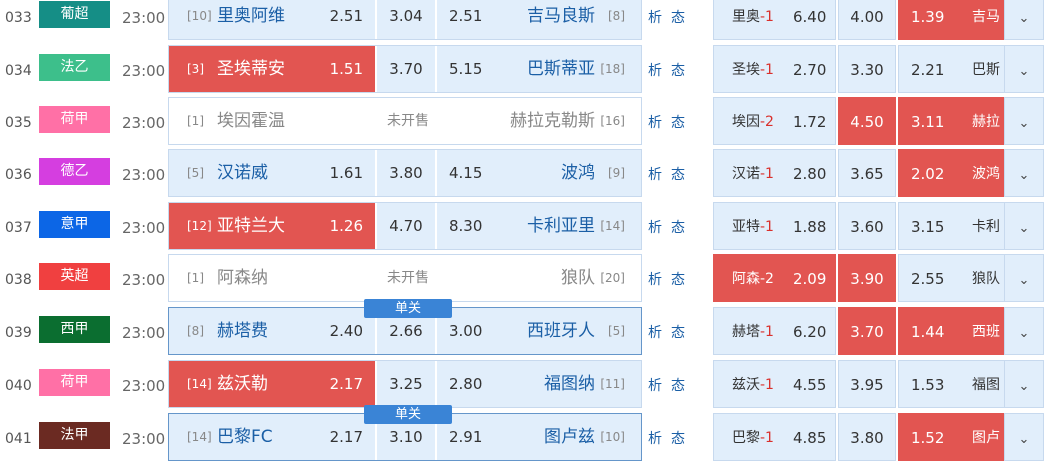  Describe the element at coordinates (74, 67) in the screenshot. I see `league-badge: 法乙` at that location.